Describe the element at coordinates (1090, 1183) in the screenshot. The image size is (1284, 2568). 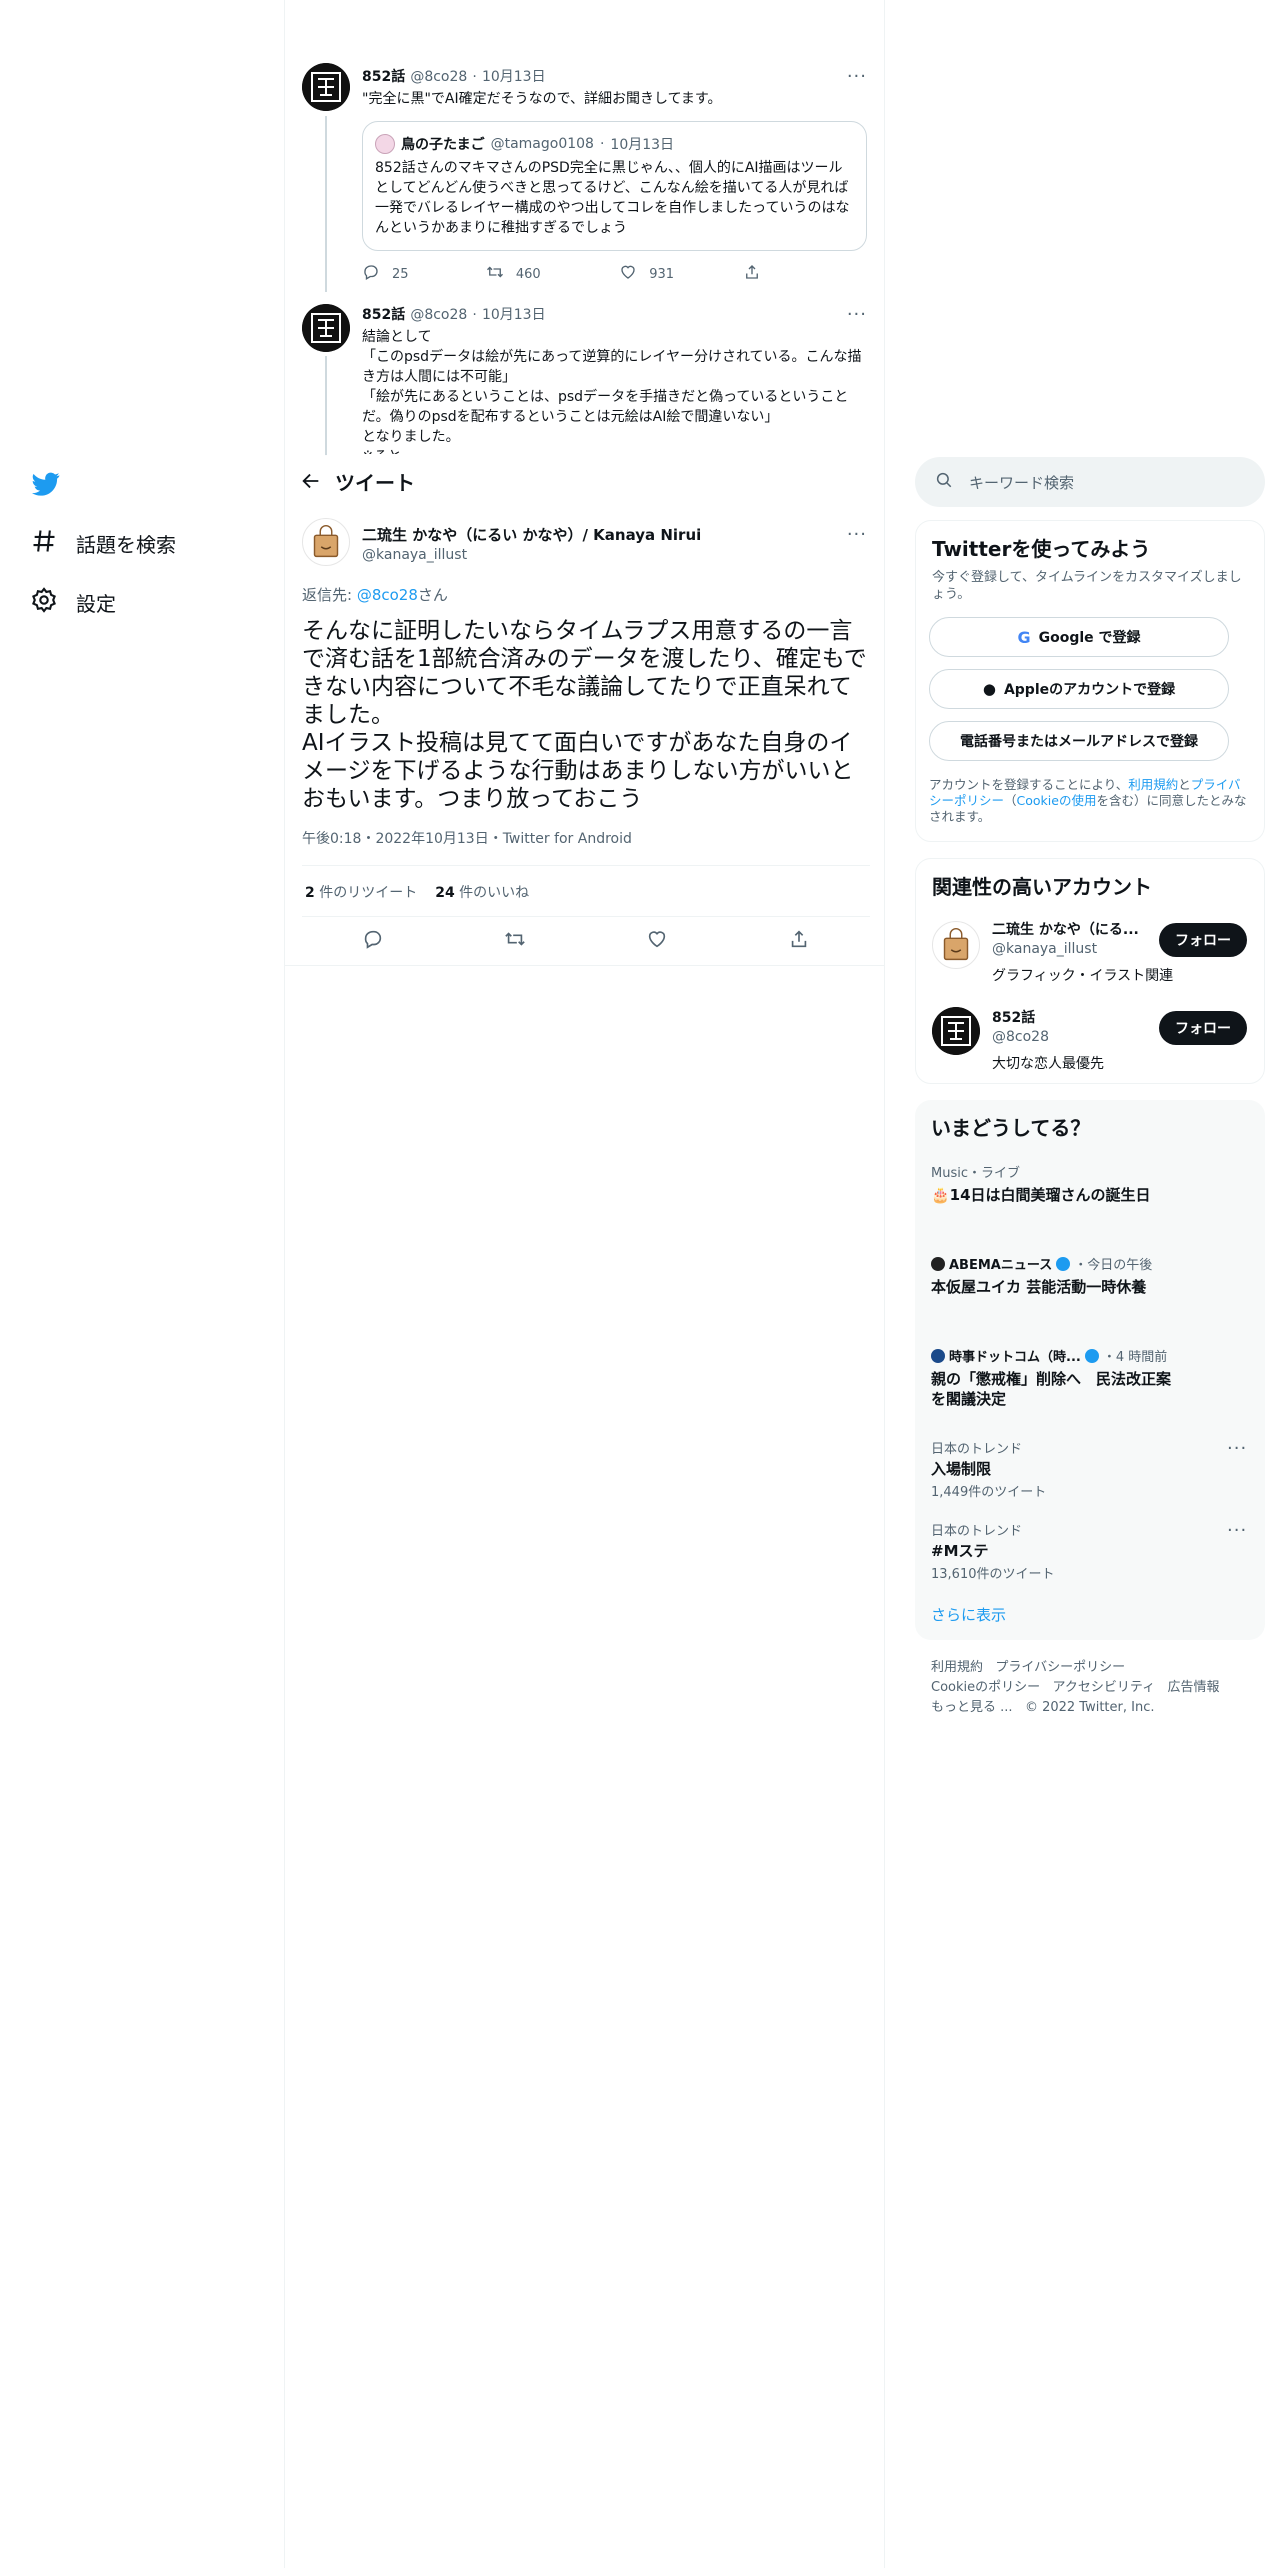
I see `trend-item: Music・ライブ 🎂14日は白間美瑠さんの誕生日` at that location.